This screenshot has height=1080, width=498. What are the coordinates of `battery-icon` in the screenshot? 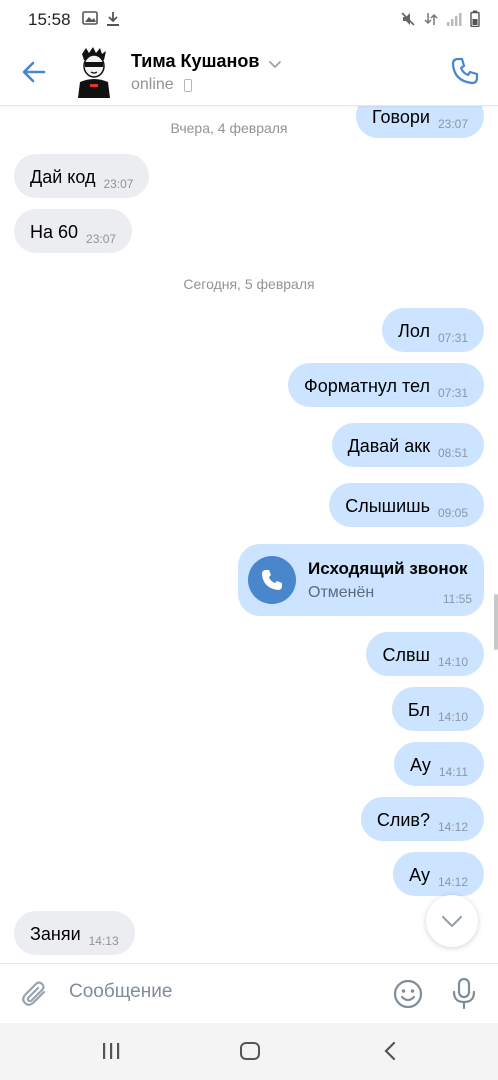 It's located at (475, 21).